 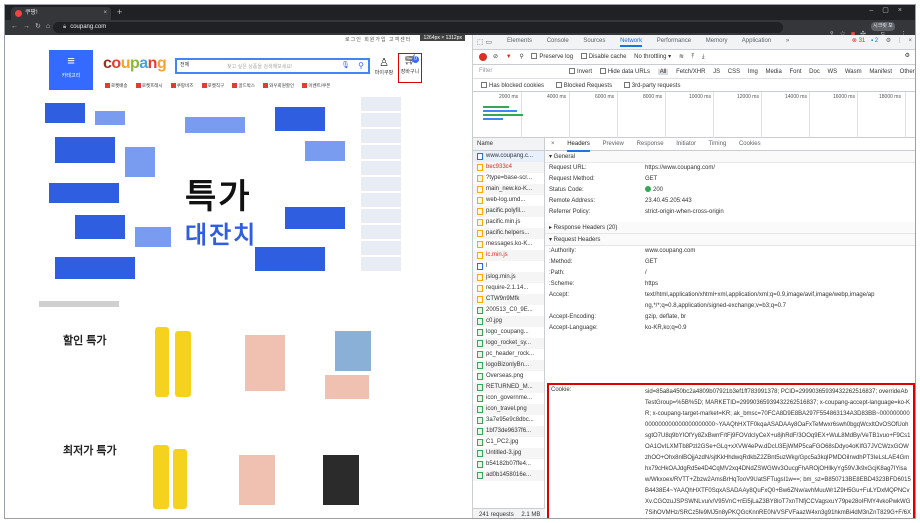 What do you see at coordinates (795, 72) in the screenshot?
I see `filter-font: Font` at bounding box center [795, 72].